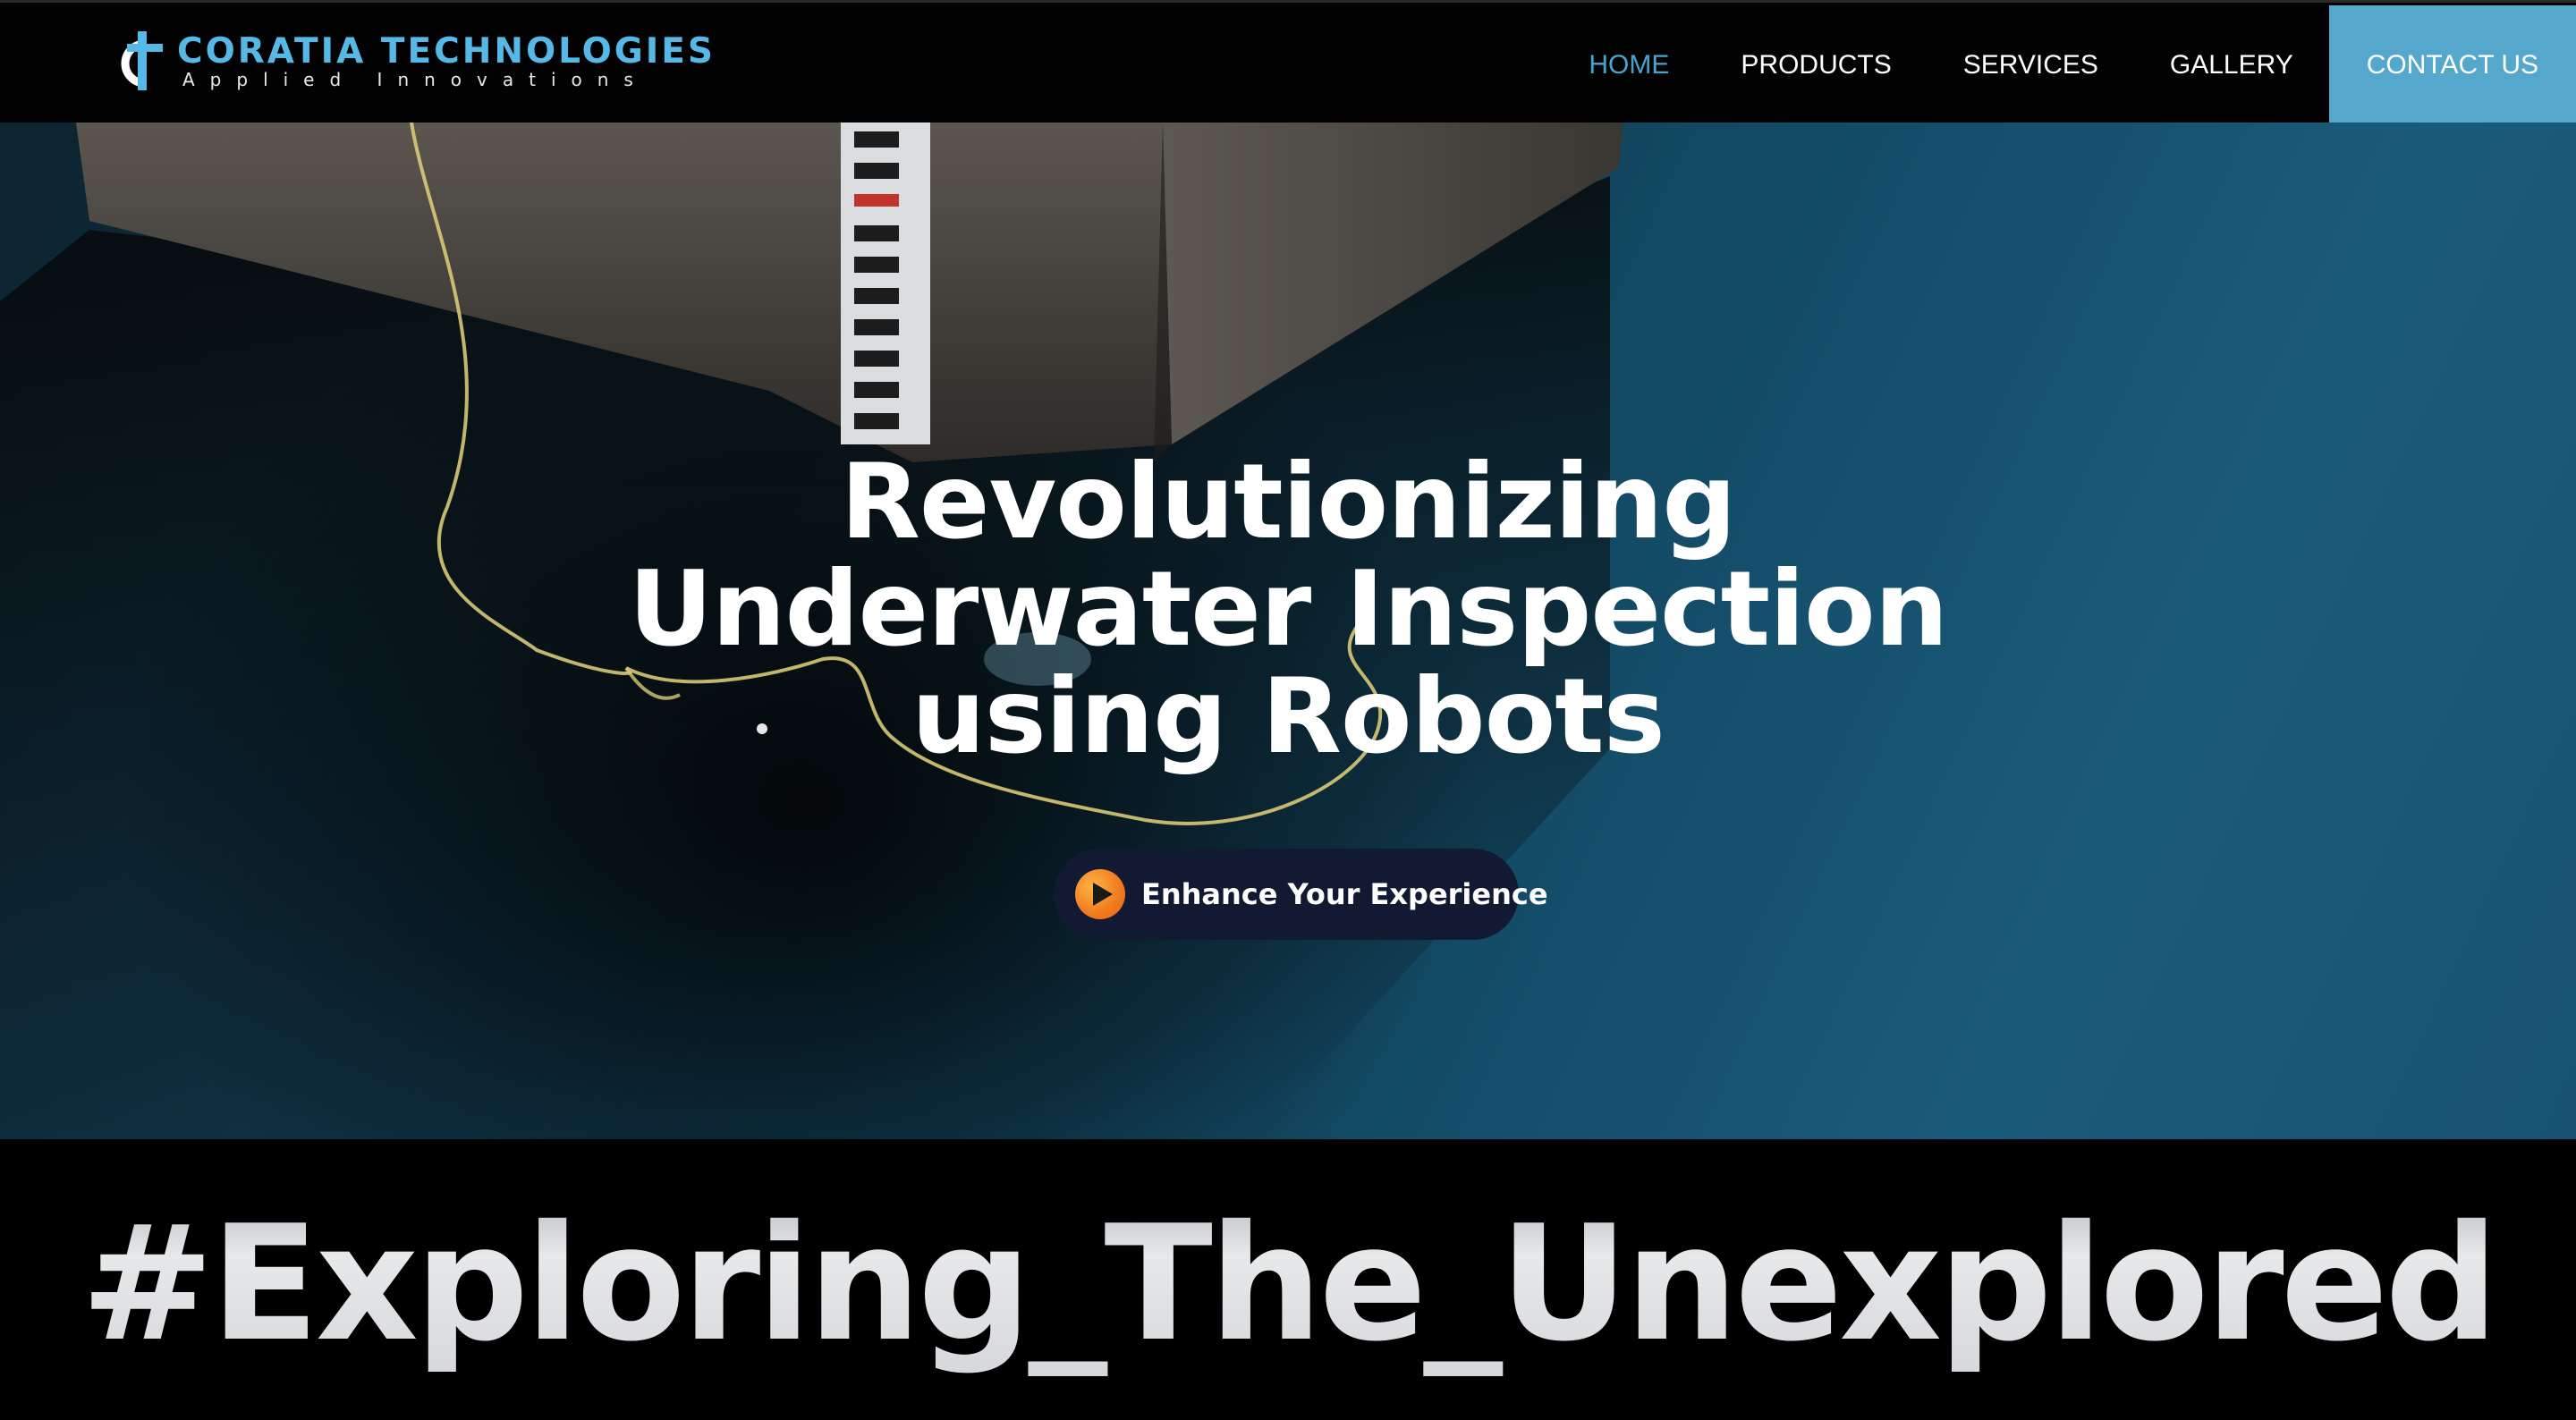 Image resolution: width=2576 pixels, height=1420 pixels. I want to click on enhance-experience-label: Enhance Your Experience, so click(1344, 894).